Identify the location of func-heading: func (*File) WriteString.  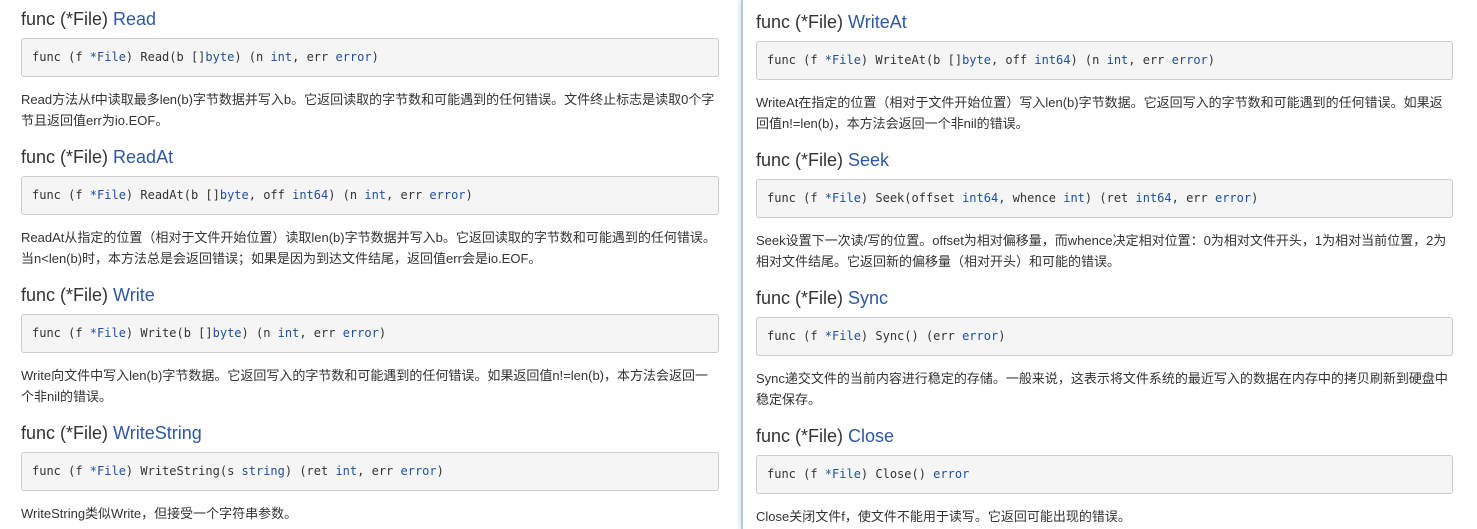
(370, 433).